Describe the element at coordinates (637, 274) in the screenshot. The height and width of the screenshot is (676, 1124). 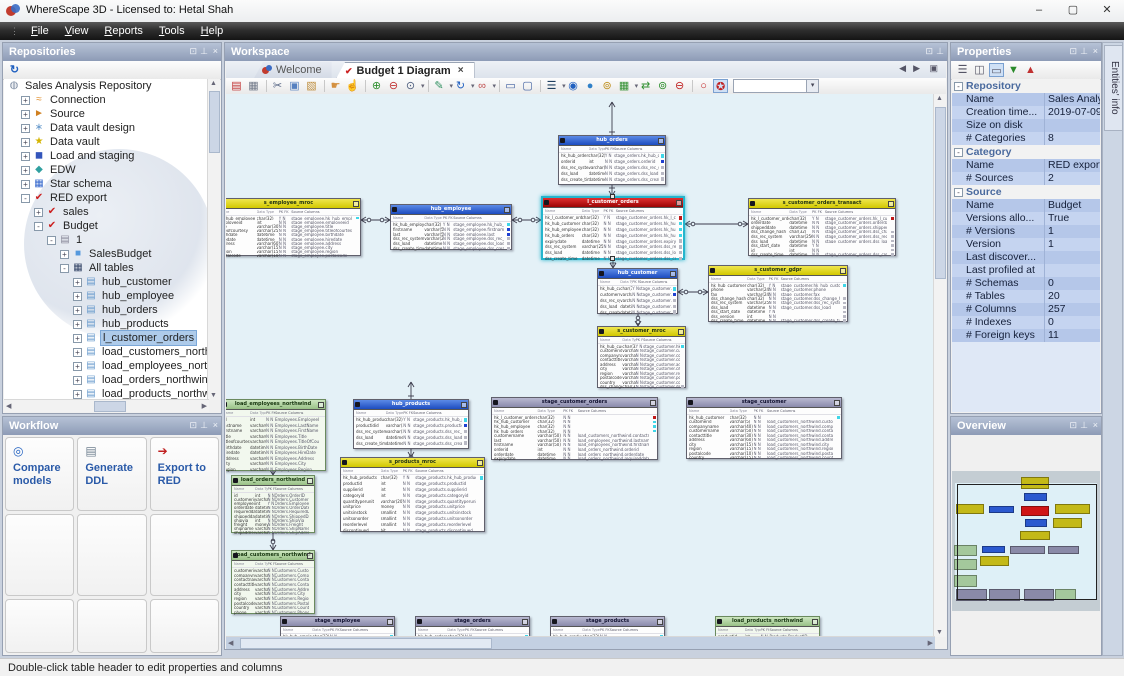
I see `table-header: hub_customer` at that location.